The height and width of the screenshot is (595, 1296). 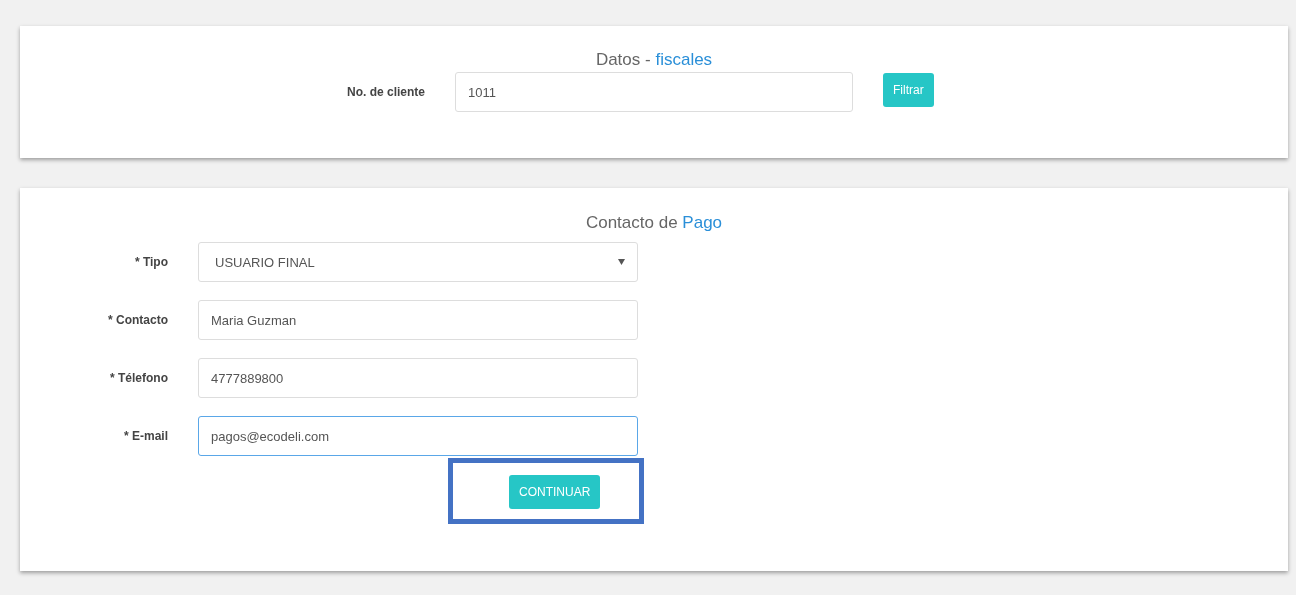 What do you see at coordinates (418, 436) in the screenshot?
I see `input-field: pagos@ecodeli.com` at bounding box center [418, 436].